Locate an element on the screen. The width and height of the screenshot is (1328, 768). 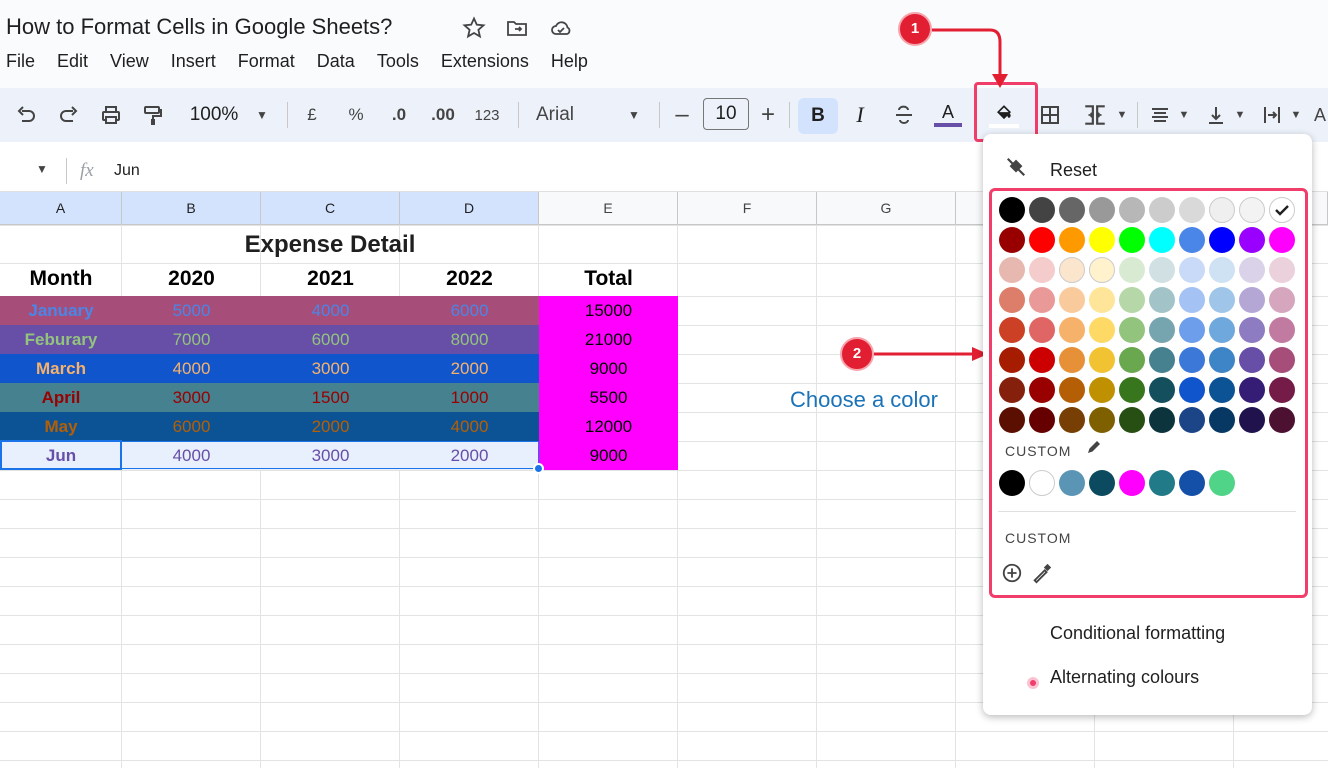
month-cell: May is located at coordinates (61, 426).